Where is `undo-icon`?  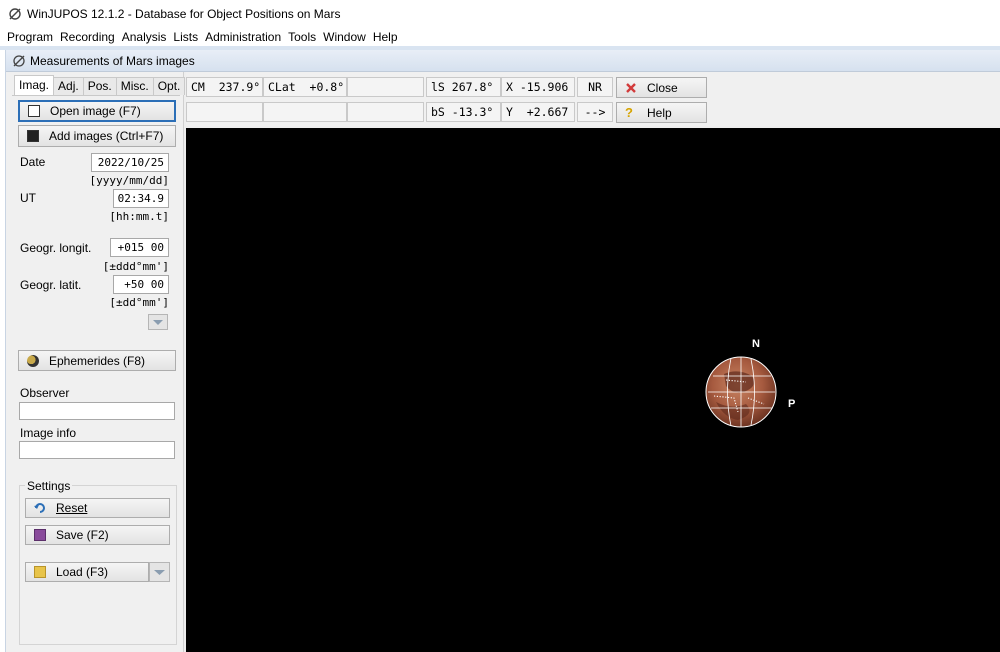 undo-icon is located at coordinates (40, 508).